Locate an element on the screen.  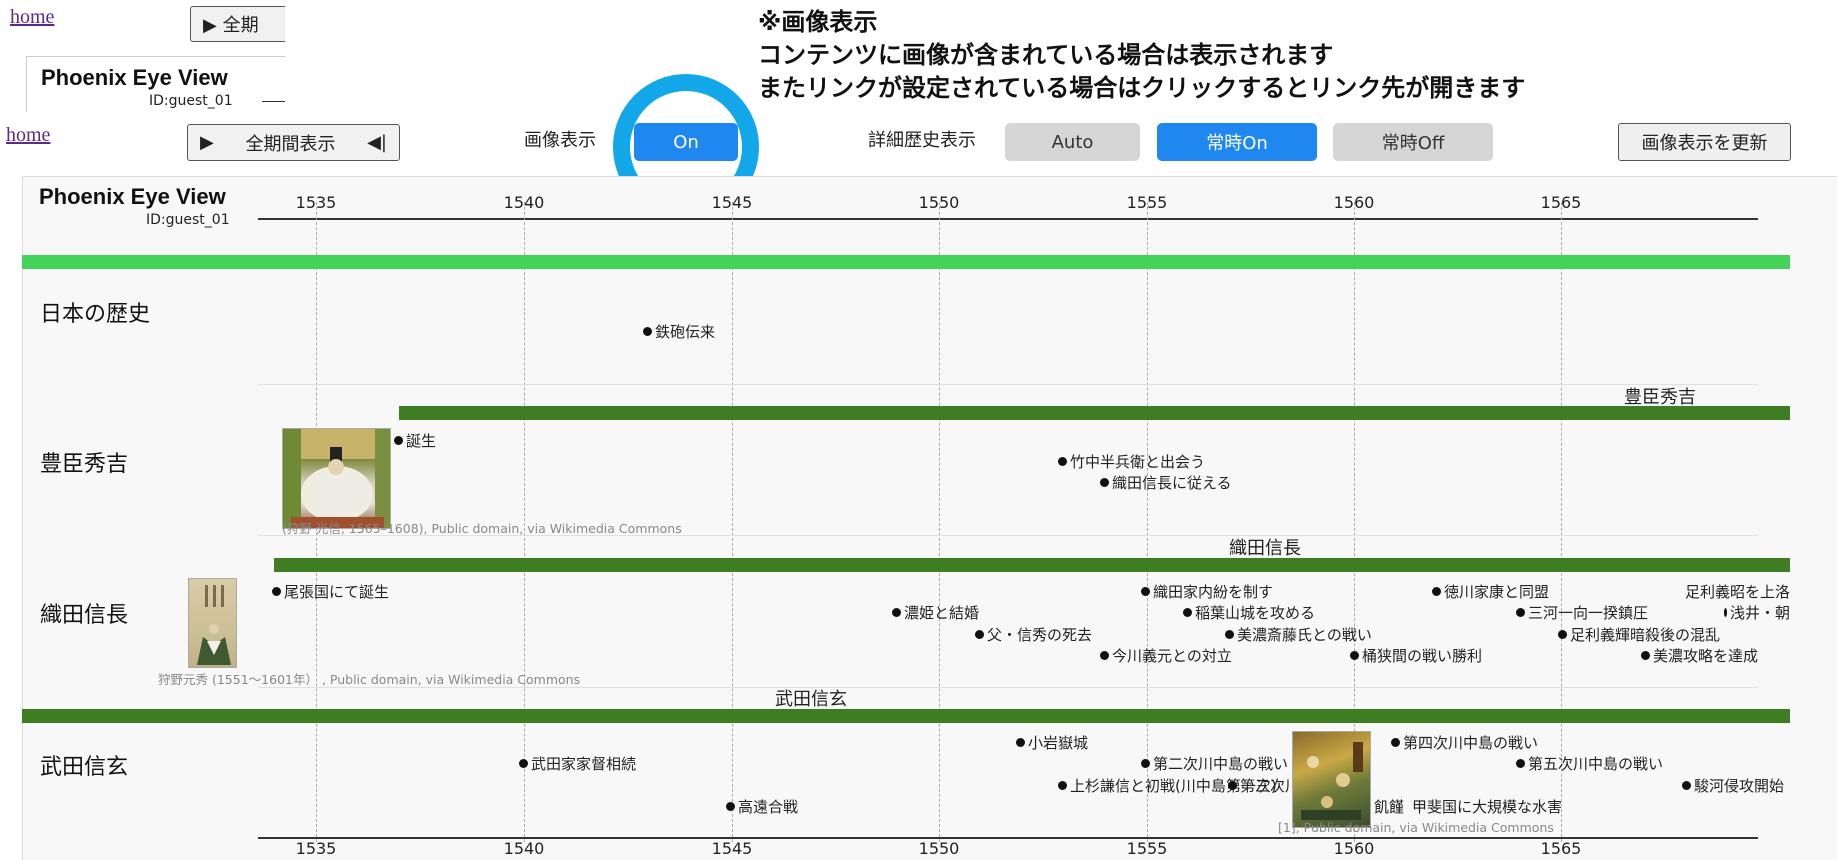
period-button: ▶ 全期間表示 ◀| is located at coordinates (293, 142).